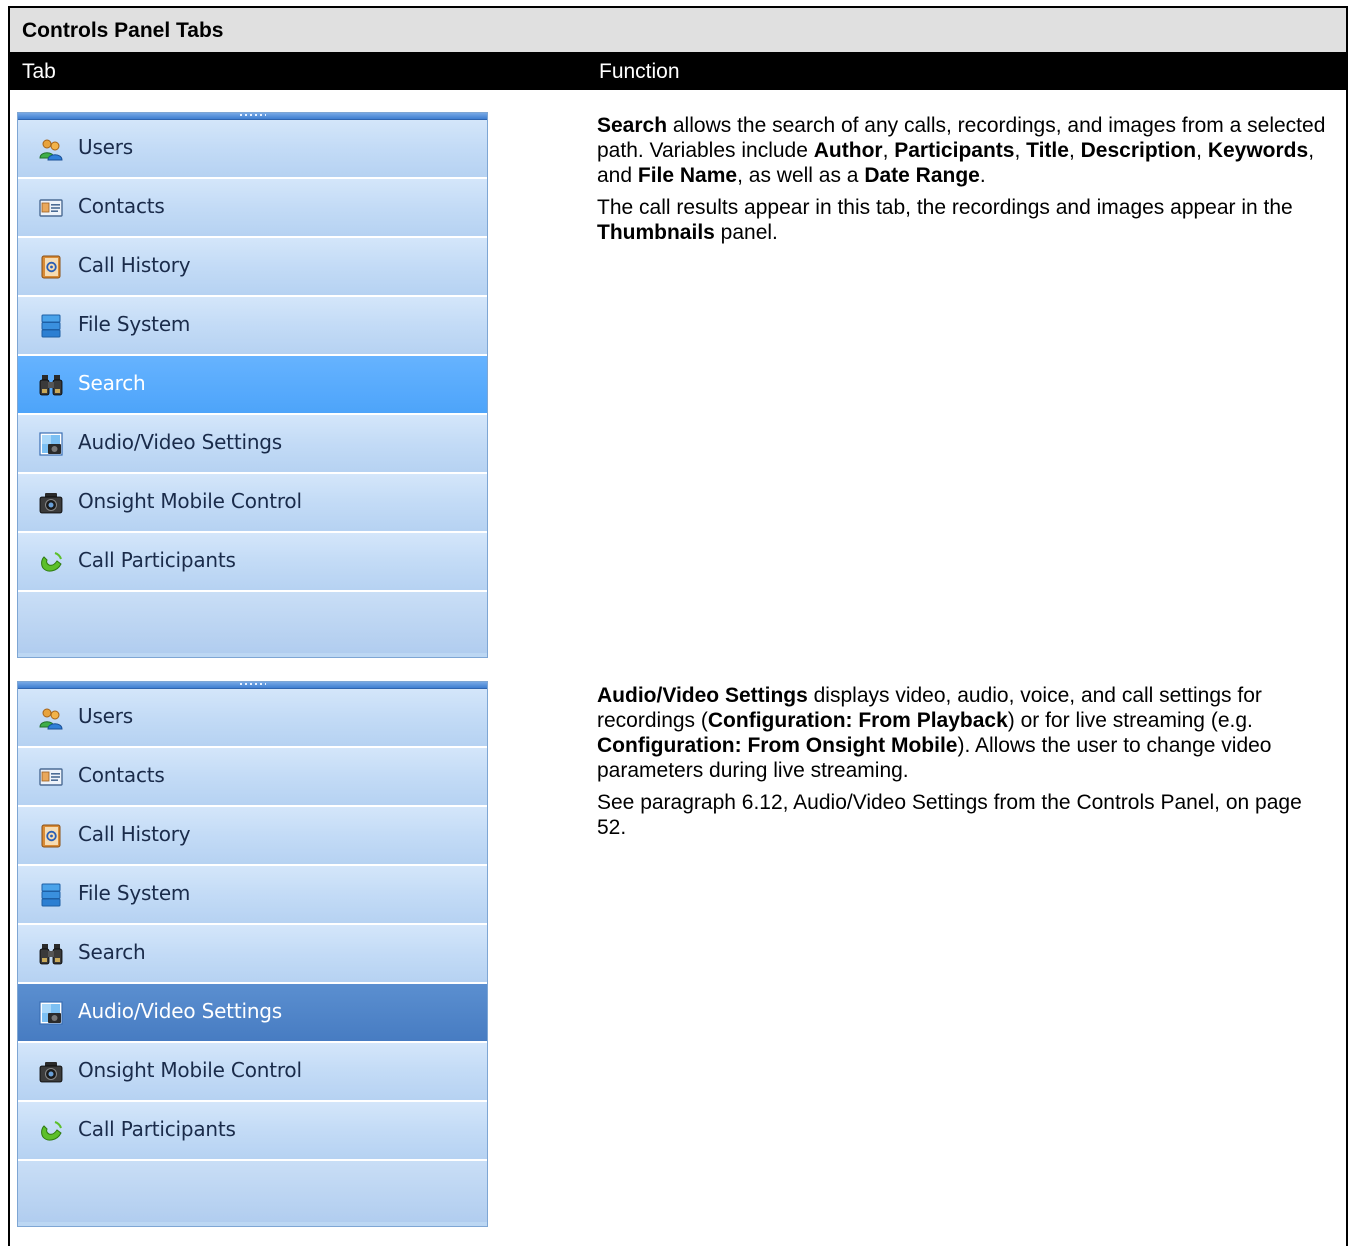  What do you see at coordinates (678, 30) in the screenshot?
I see `table-title: Controls Panel Tabs` at bounding box center [678, 30].